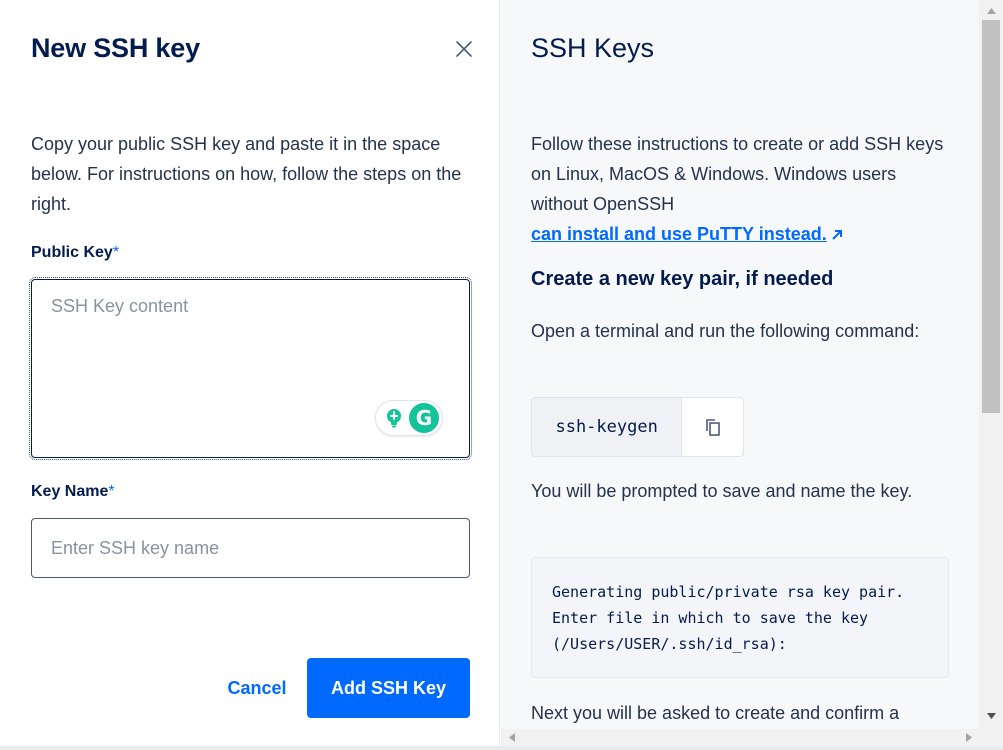  I want to click on grammarly-widget: G, so click(409, 418).